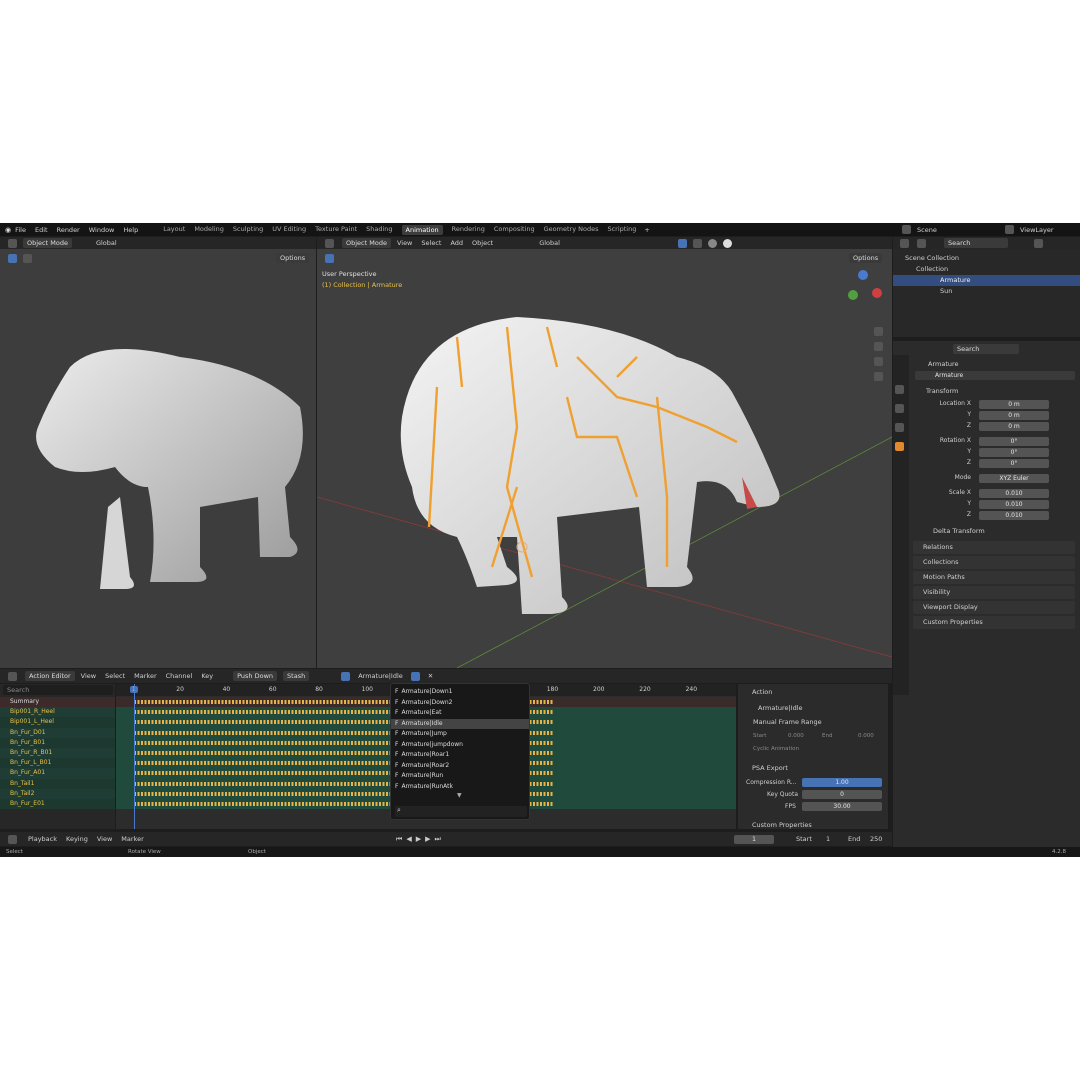  I want to click on tab-modeling: Modeling, so click(209, 230).